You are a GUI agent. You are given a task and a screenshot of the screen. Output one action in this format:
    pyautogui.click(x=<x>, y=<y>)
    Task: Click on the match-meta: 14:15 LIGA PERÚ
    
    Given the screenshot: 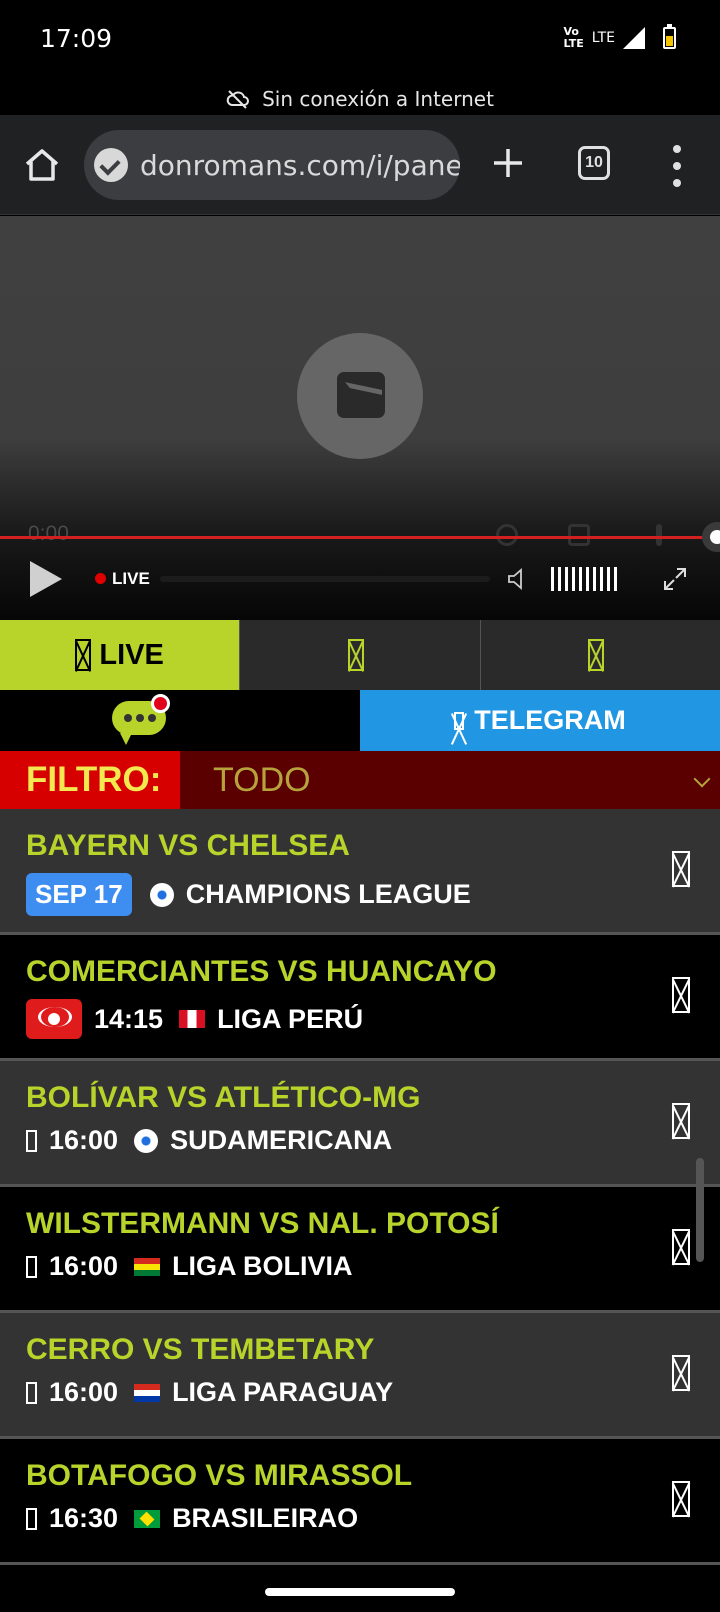 What is the action you would take?
    pyautogui.click(x=194, y=1019)
    